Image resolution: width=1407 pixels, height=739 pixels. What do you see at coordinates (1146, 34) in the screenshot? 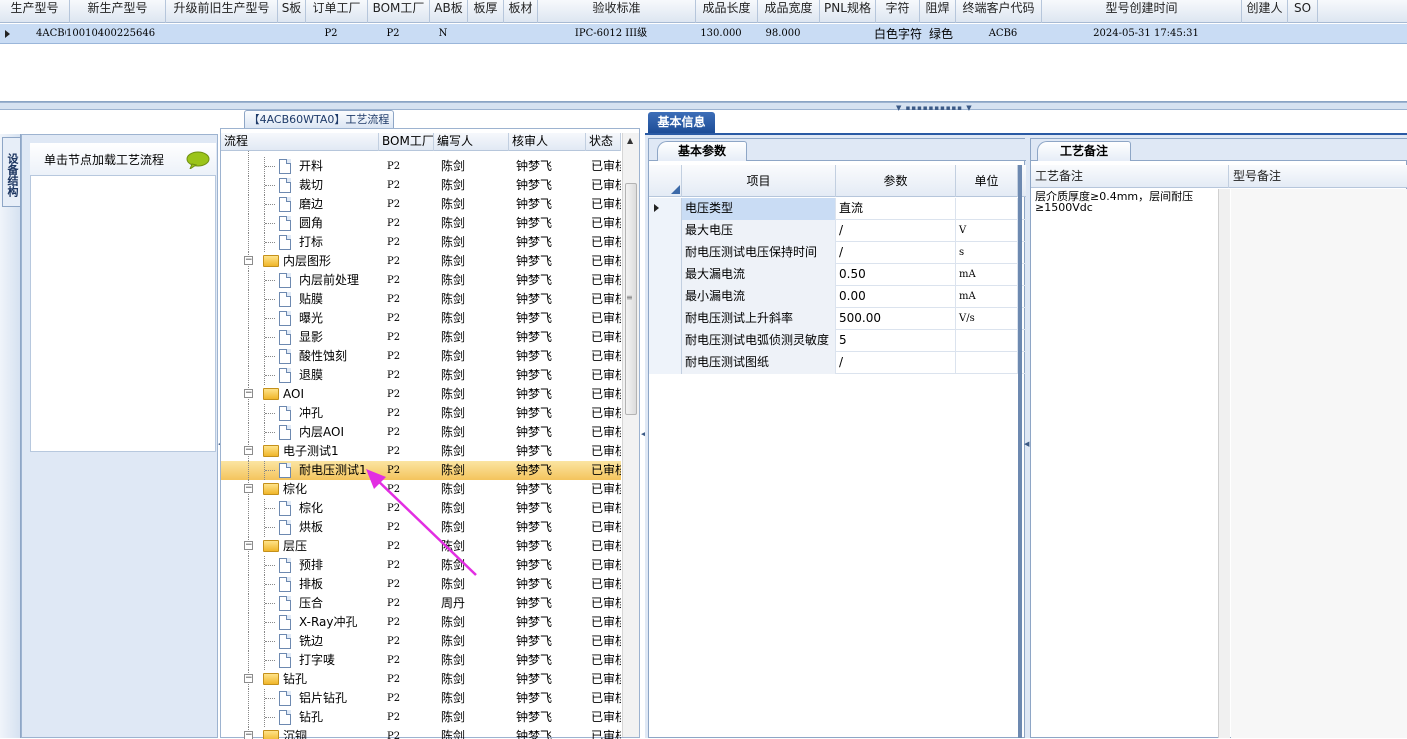
I see `model-grid-cell: 2024-05-31 17:45:31` at bounding box center [1146, 34].